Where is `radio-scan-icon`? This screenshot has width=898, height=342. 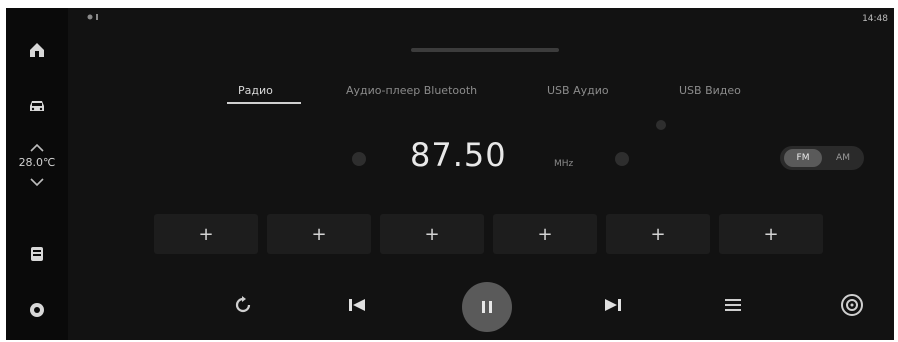
radio-scan-icon is located at coordinates (852, 305).